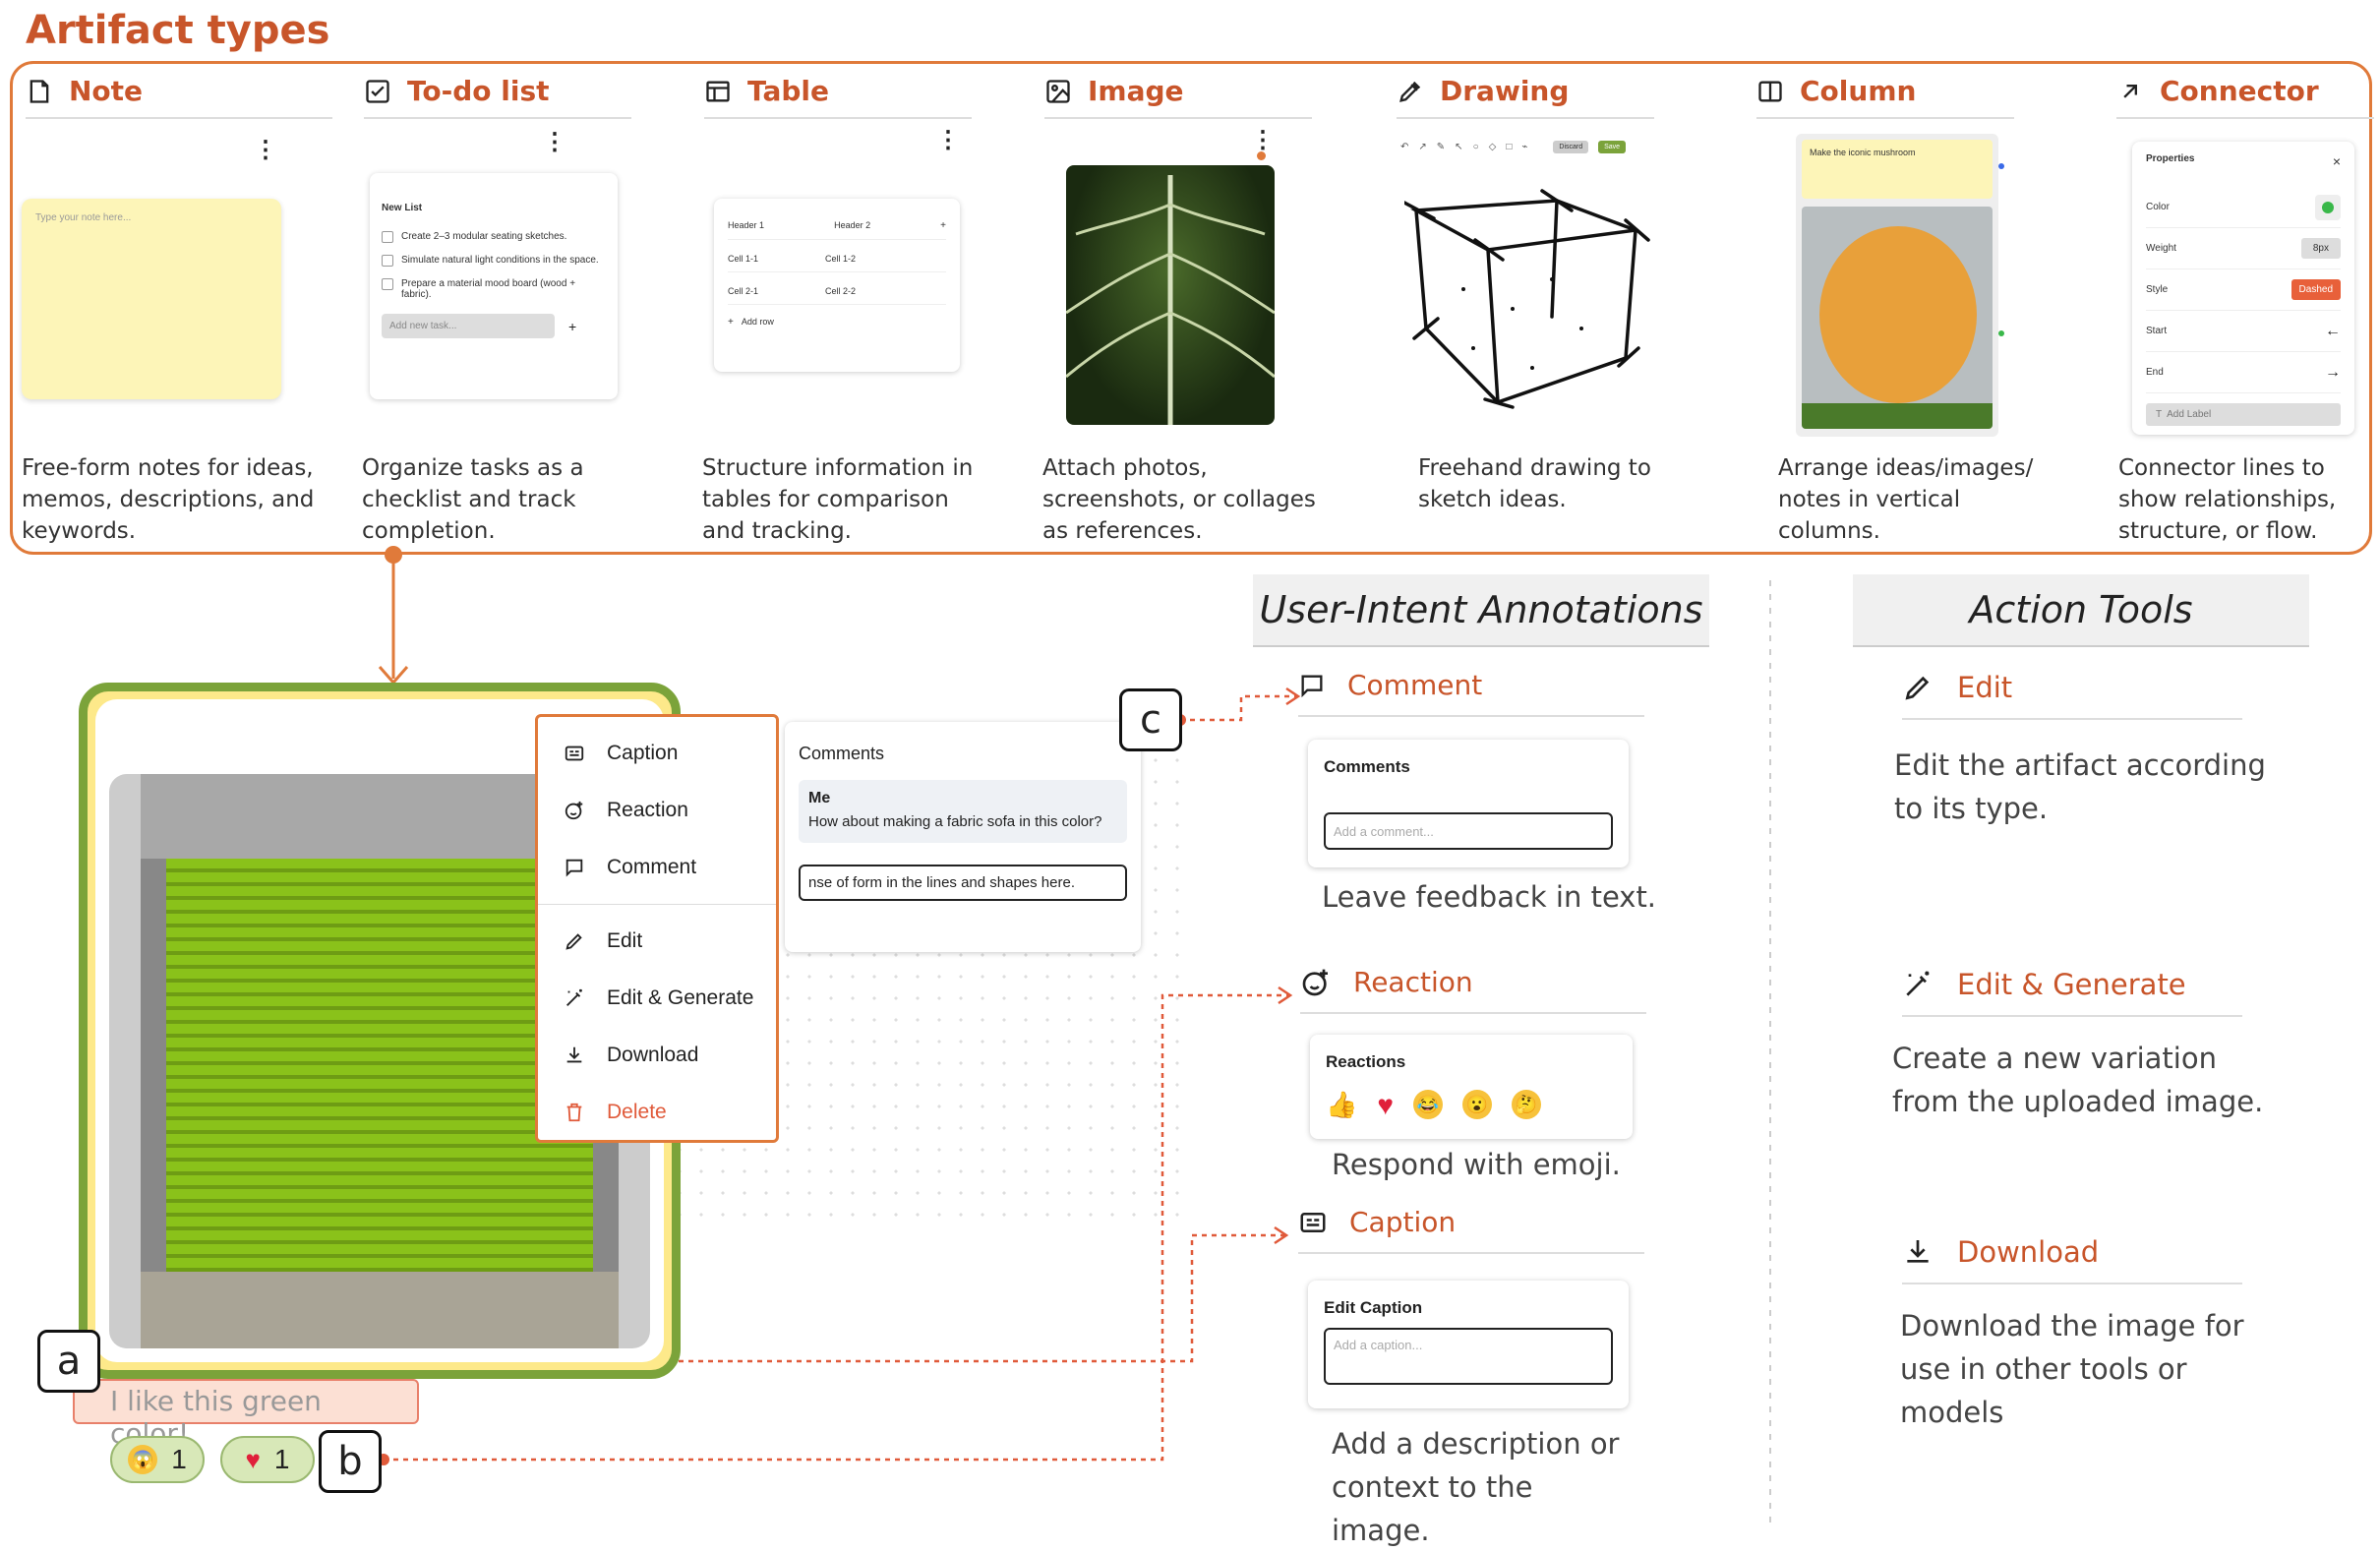 The width and height of the screenshot is (2380, 1552). Describe the element at coordinates (1136, 91) in the screenshot. I see `artifact-image-name: Image` at that location.